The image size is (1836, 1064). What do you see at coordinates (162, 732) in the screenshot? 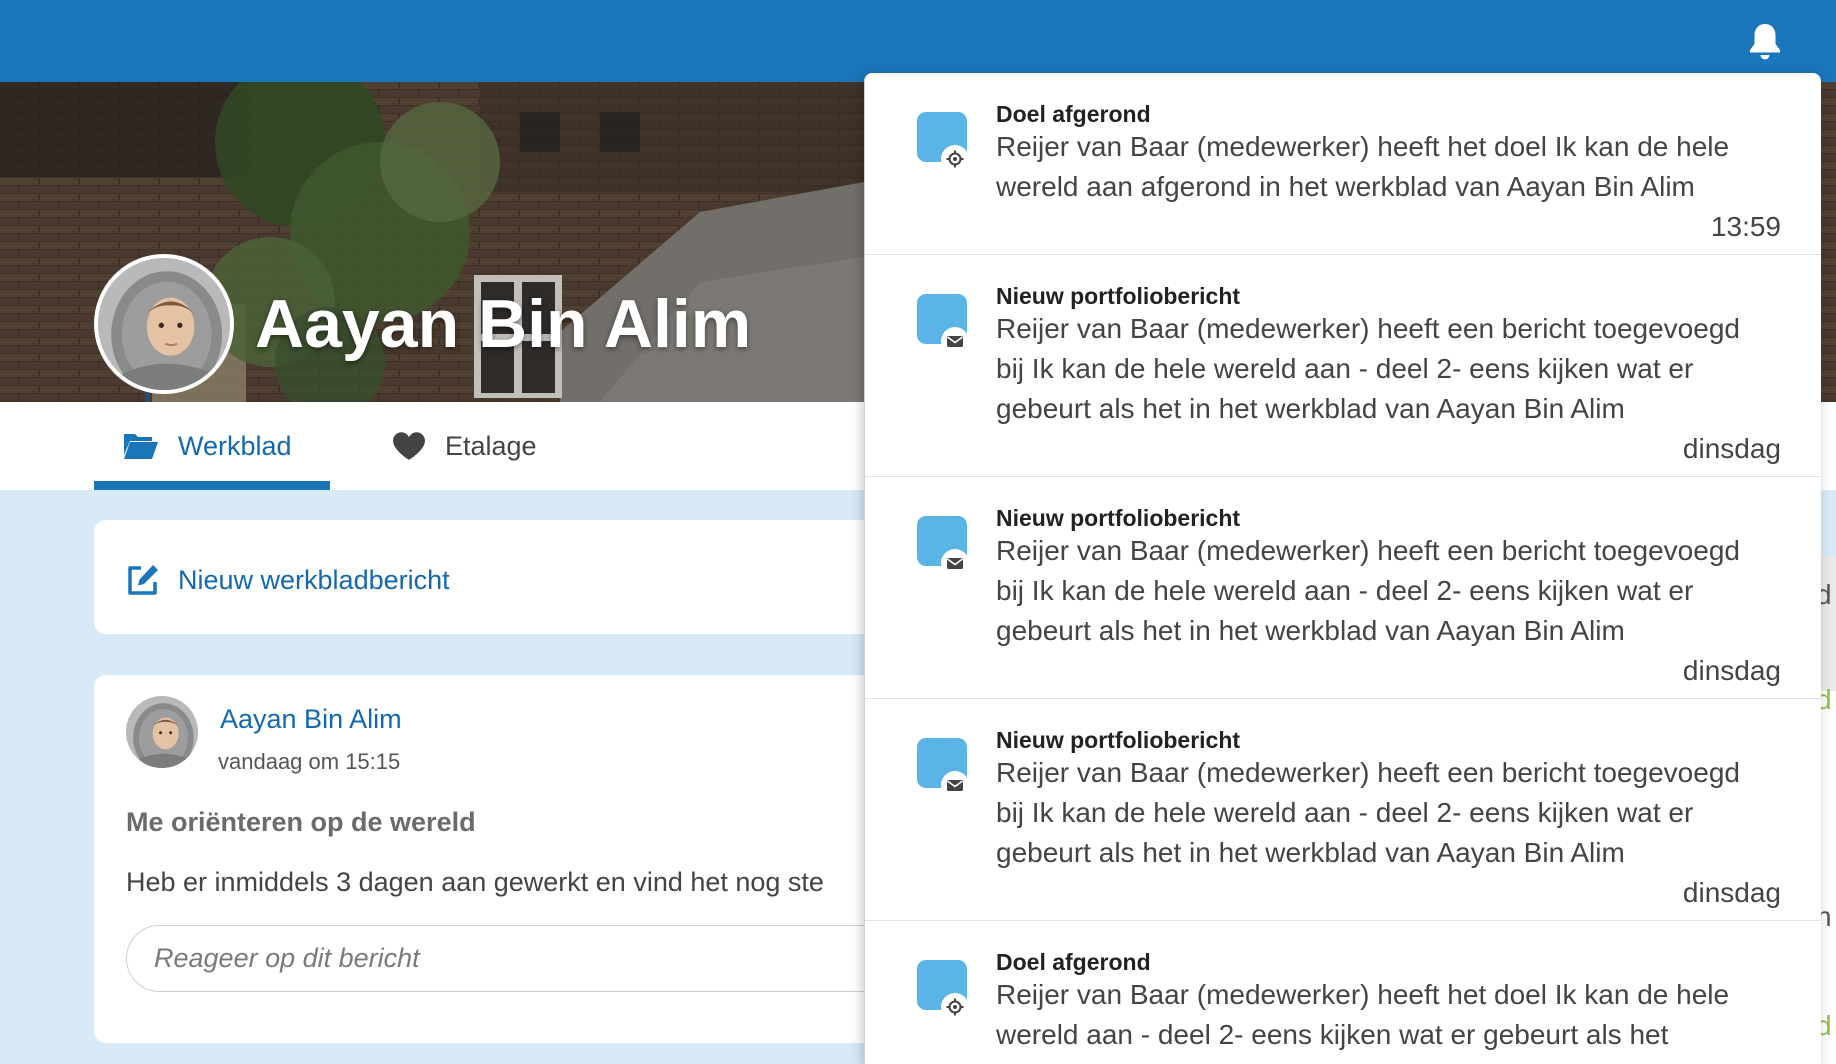
I see `avatar` at bounding box center [162, 732].